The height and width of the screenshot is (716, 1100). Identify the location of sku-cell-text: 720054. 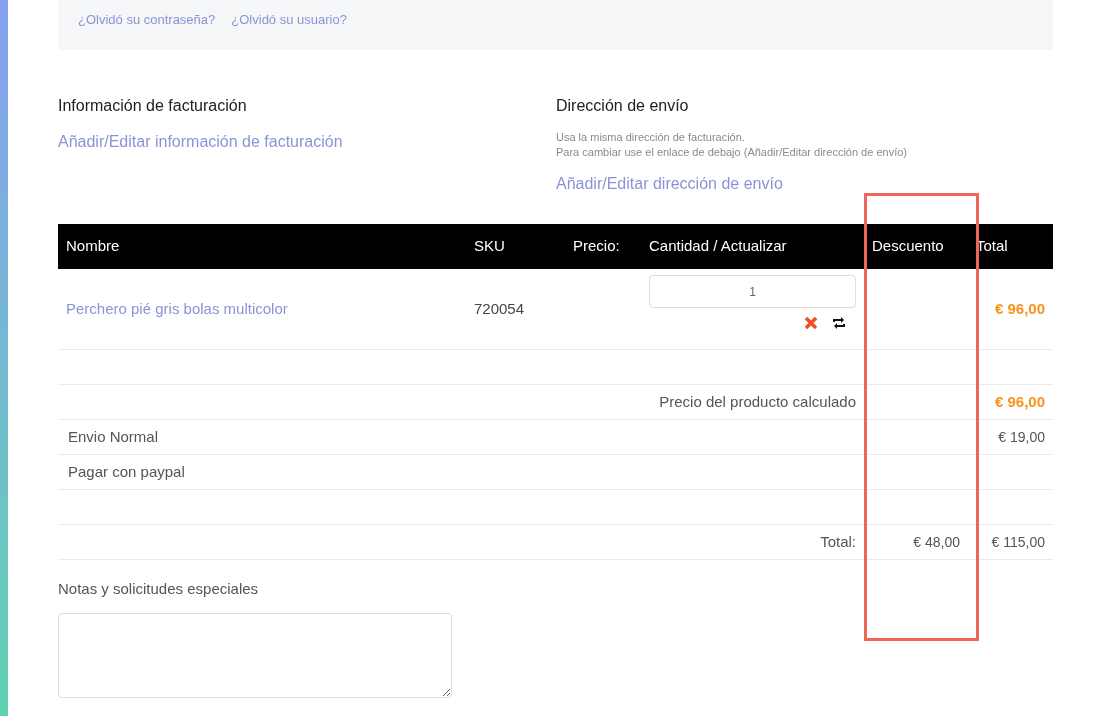
(499, 308).